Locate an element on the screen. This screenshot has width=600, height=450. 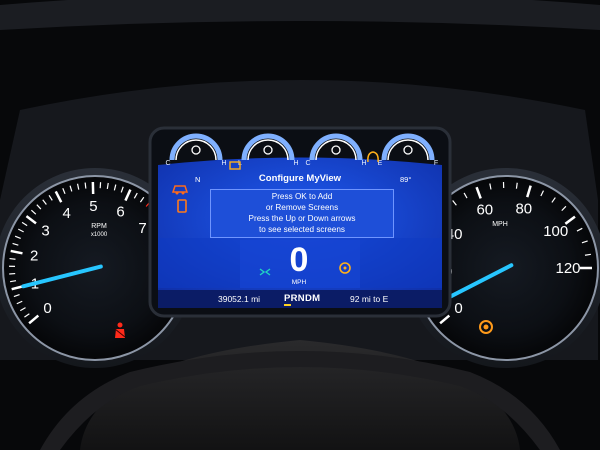
tachometer-tick-label: 0 is located at coordinates (47, 308).